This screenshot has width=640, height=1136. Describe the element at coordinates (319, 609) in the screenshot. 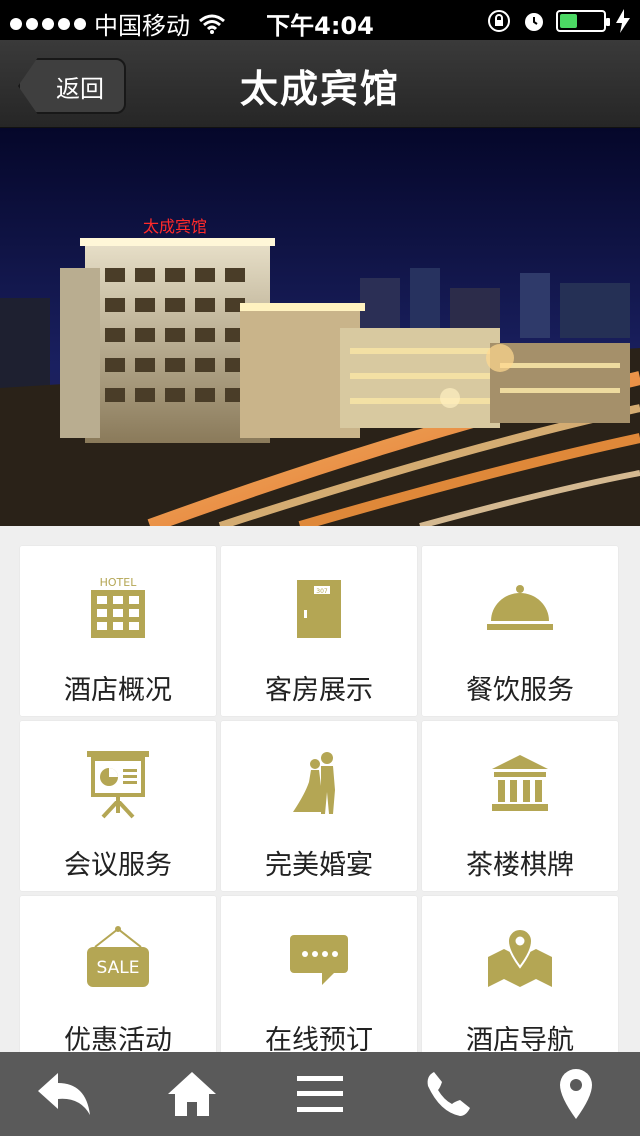

I see `room-door-icon: 307` at that location.